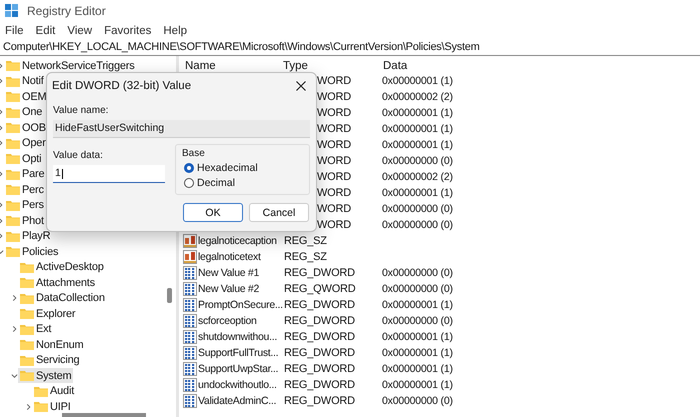 The width and height of the screenshot is (700, 417). What do you see at coordinates (229, 257) in the screenshot?
I see `value-name: legalnoticetext` at bounding box center [229, 257].